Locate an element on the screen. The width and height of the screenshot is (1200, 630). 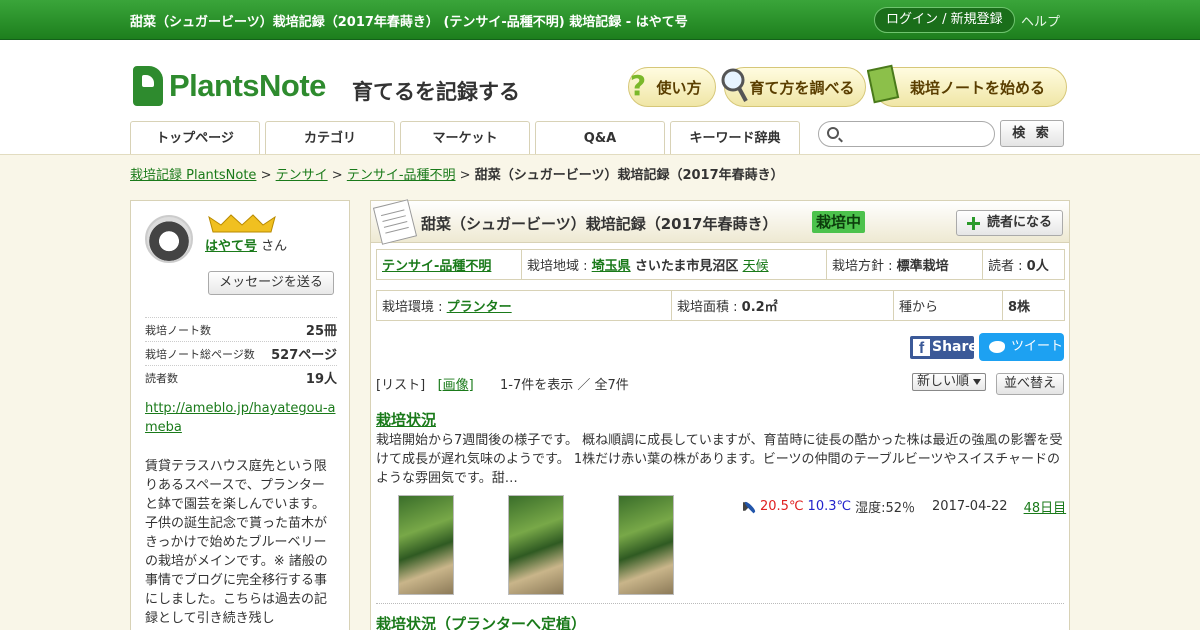
area-cell: 栽培面積 : 0.2㎡ is located at coordinates (782, 305).